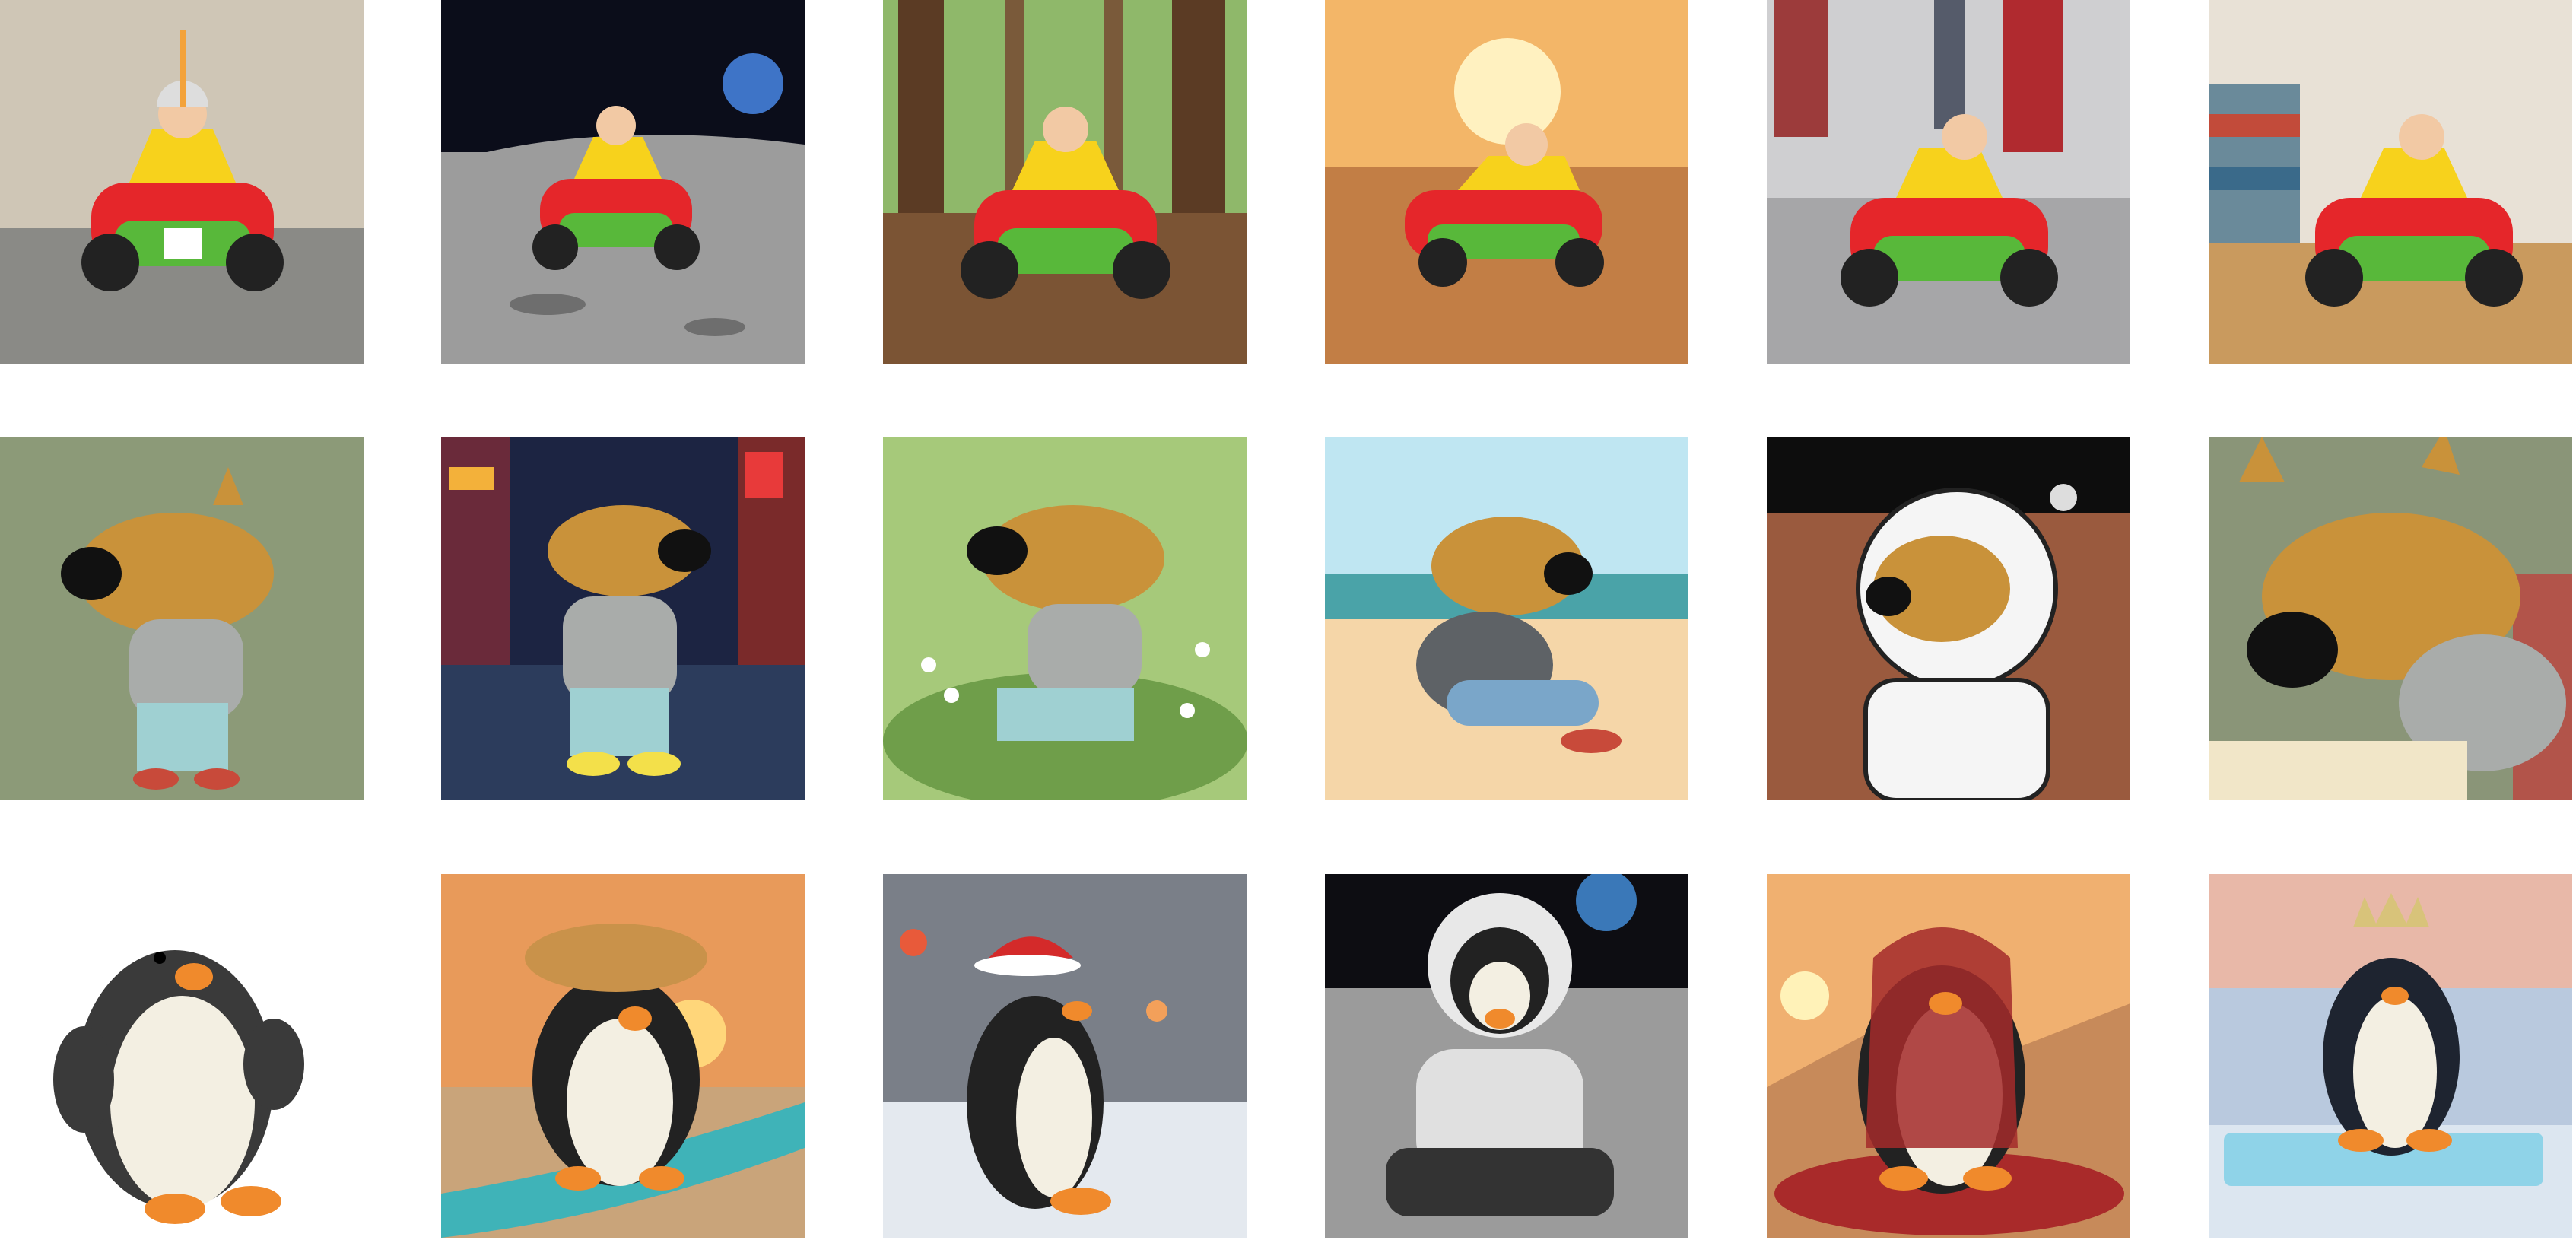 This screenshot has width=2576, height=1240. I want to click on tile-car-studio, so click(182, 182).